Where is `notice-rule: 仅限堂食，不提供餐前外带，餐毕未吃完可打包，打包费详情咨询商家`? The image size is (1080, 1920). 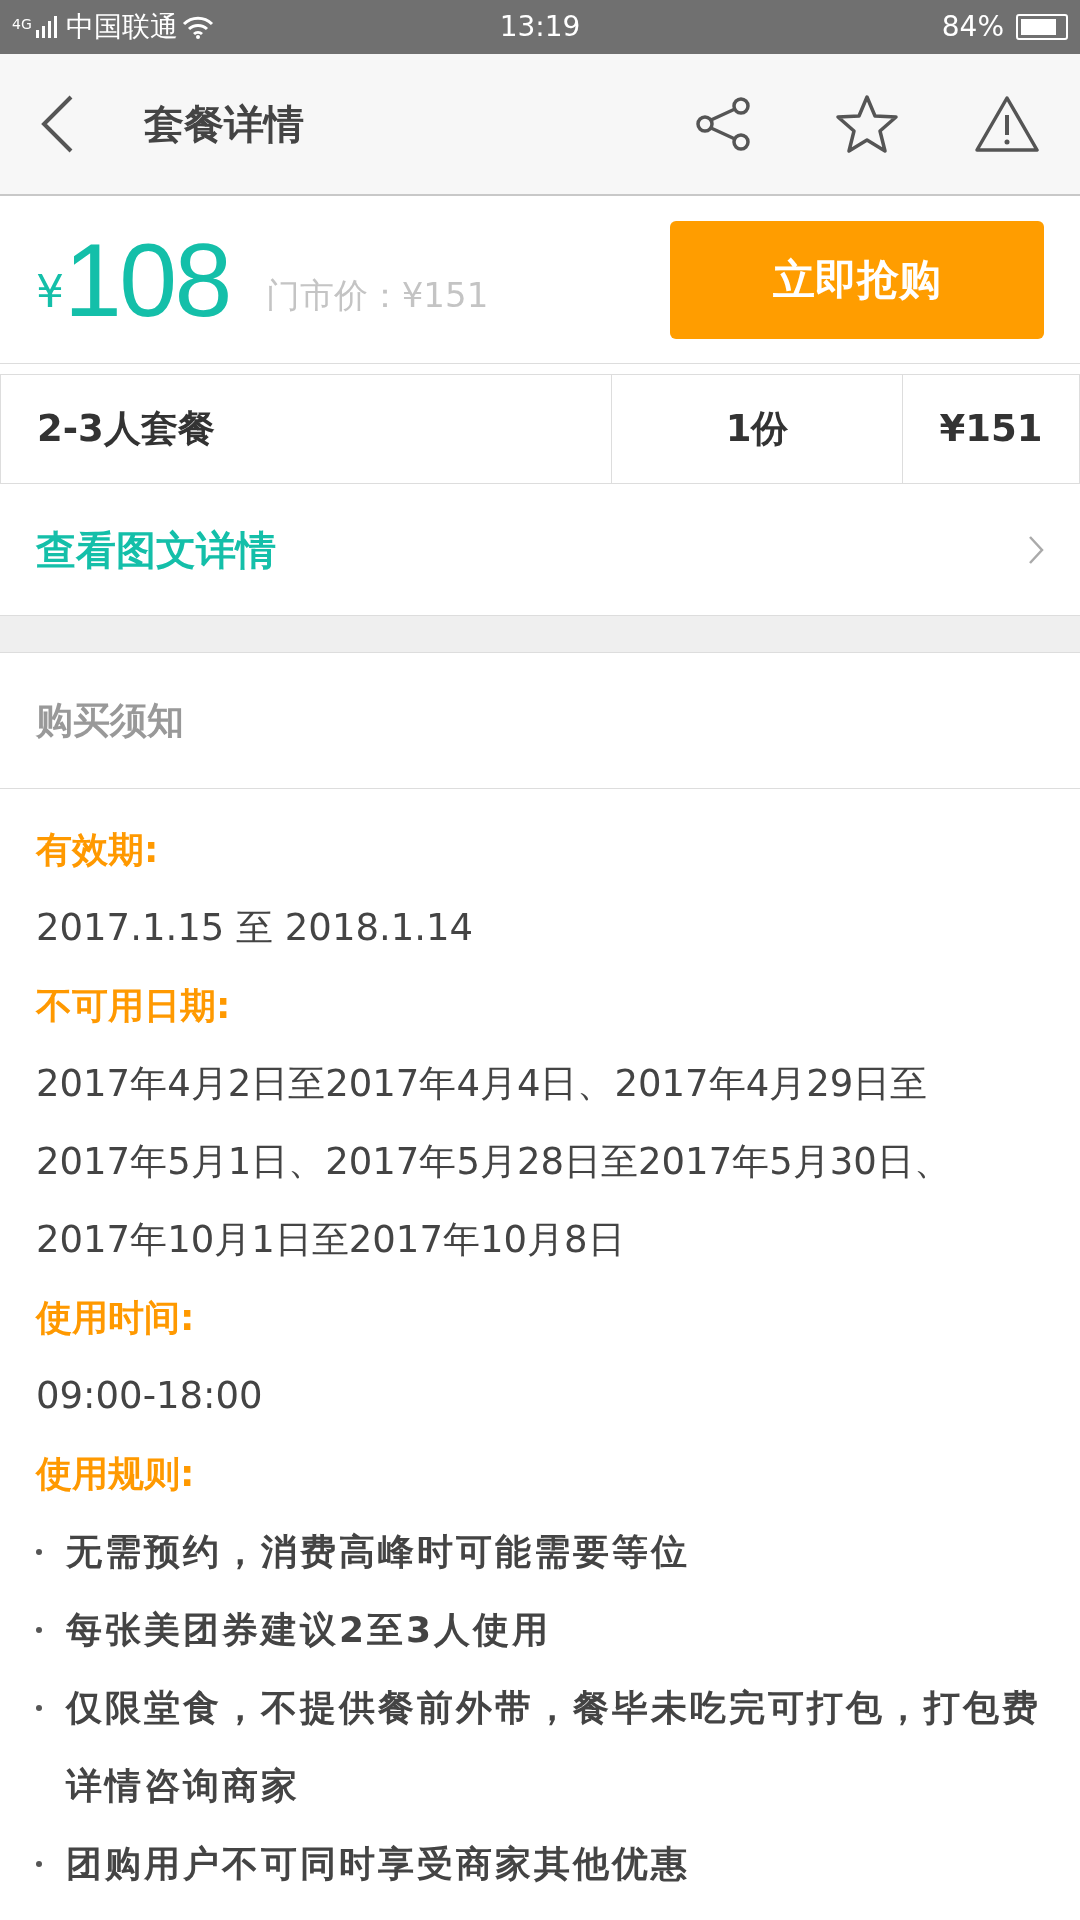
notice-rule: 仅限堂食，不提供餐前外带，餐毕未吃完可打包，打包费详情咨询商家 is located at coordinates (554, 1747).